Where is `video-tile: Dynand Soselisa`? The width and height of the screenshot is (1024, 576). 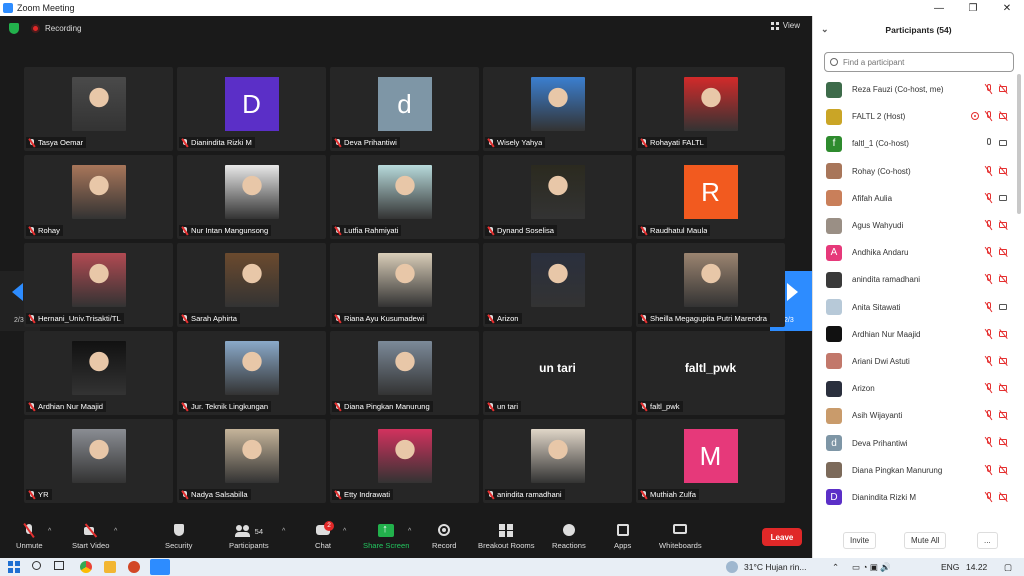 video-tile: Dynand Soselisa is located at coordinates (557, 197).